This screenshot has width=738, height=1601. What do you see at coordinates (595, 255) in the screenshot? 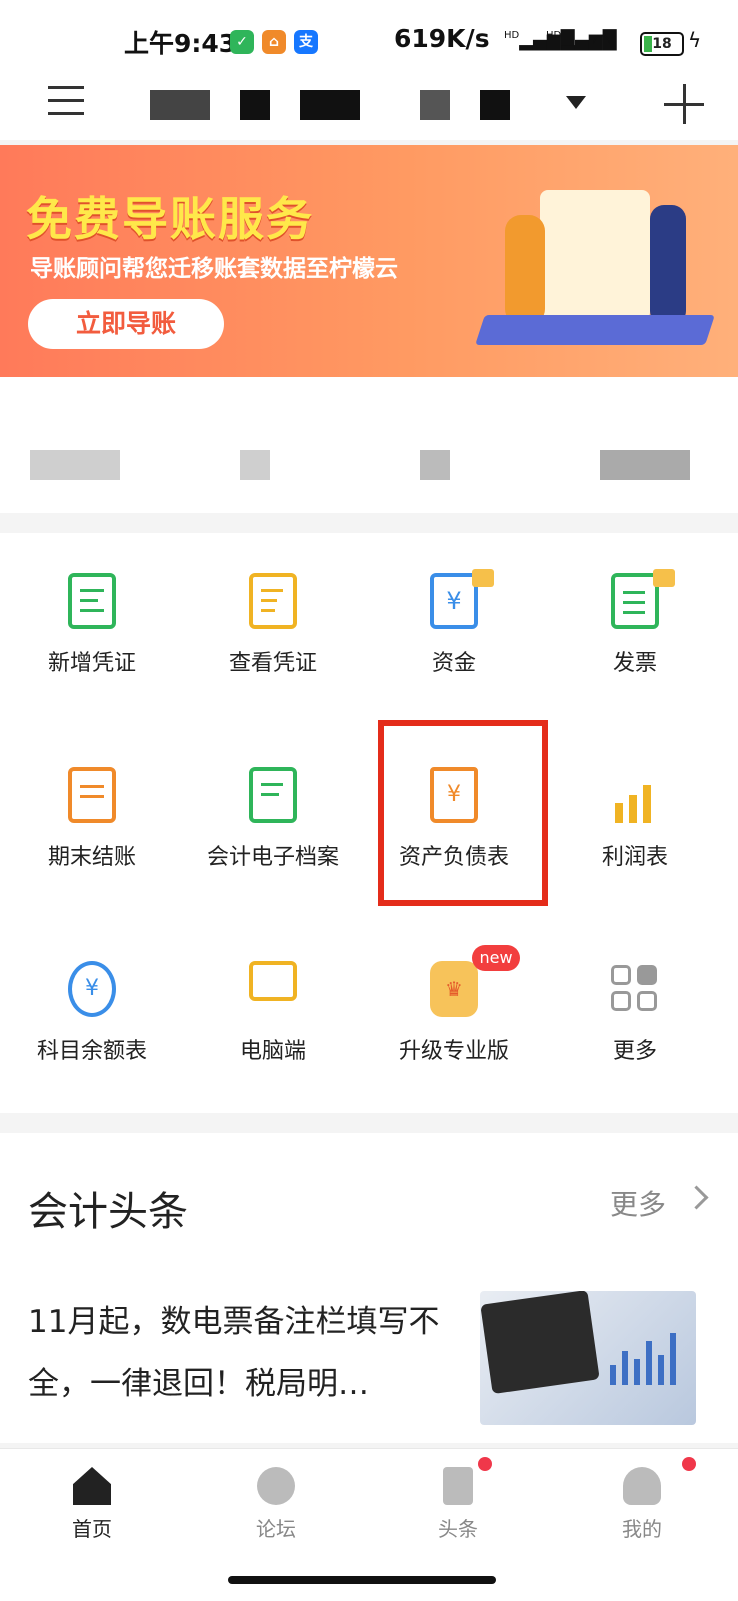
I see `banner-illustration` at bounding box center [595, 255].